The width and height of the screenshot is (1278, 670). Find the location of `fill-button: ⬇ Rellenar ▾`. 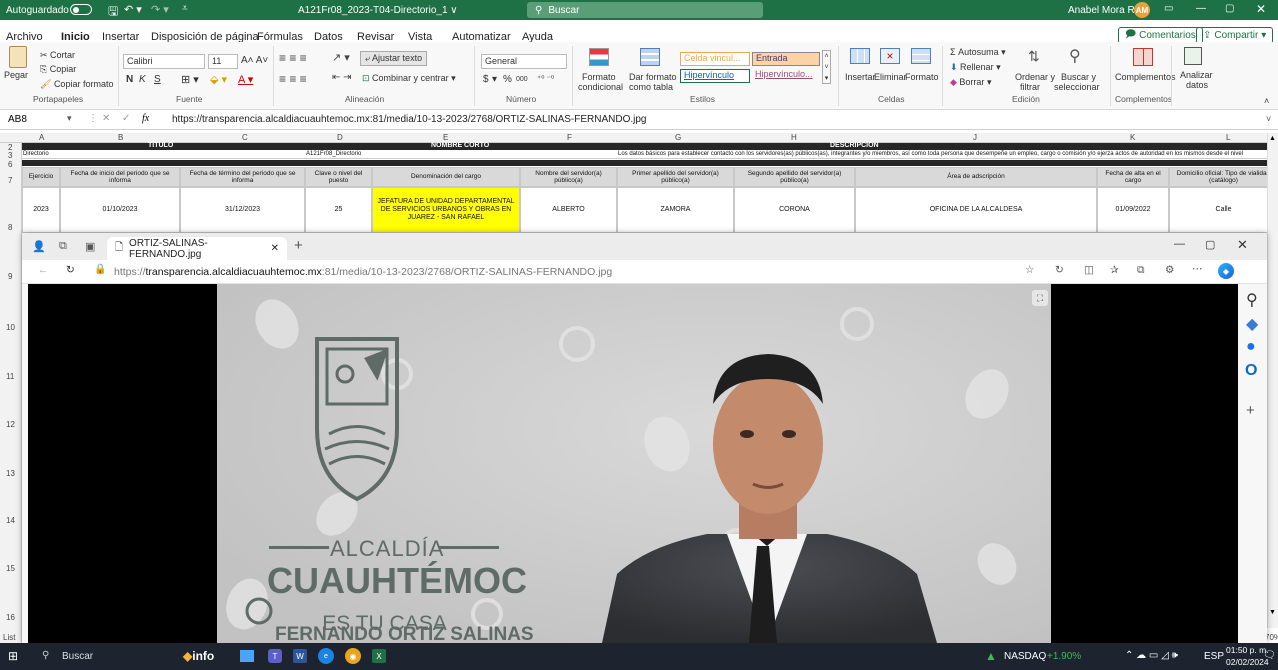

fill-button: ⬇ Rellenar ▾ is located at coordinates (975, 67).